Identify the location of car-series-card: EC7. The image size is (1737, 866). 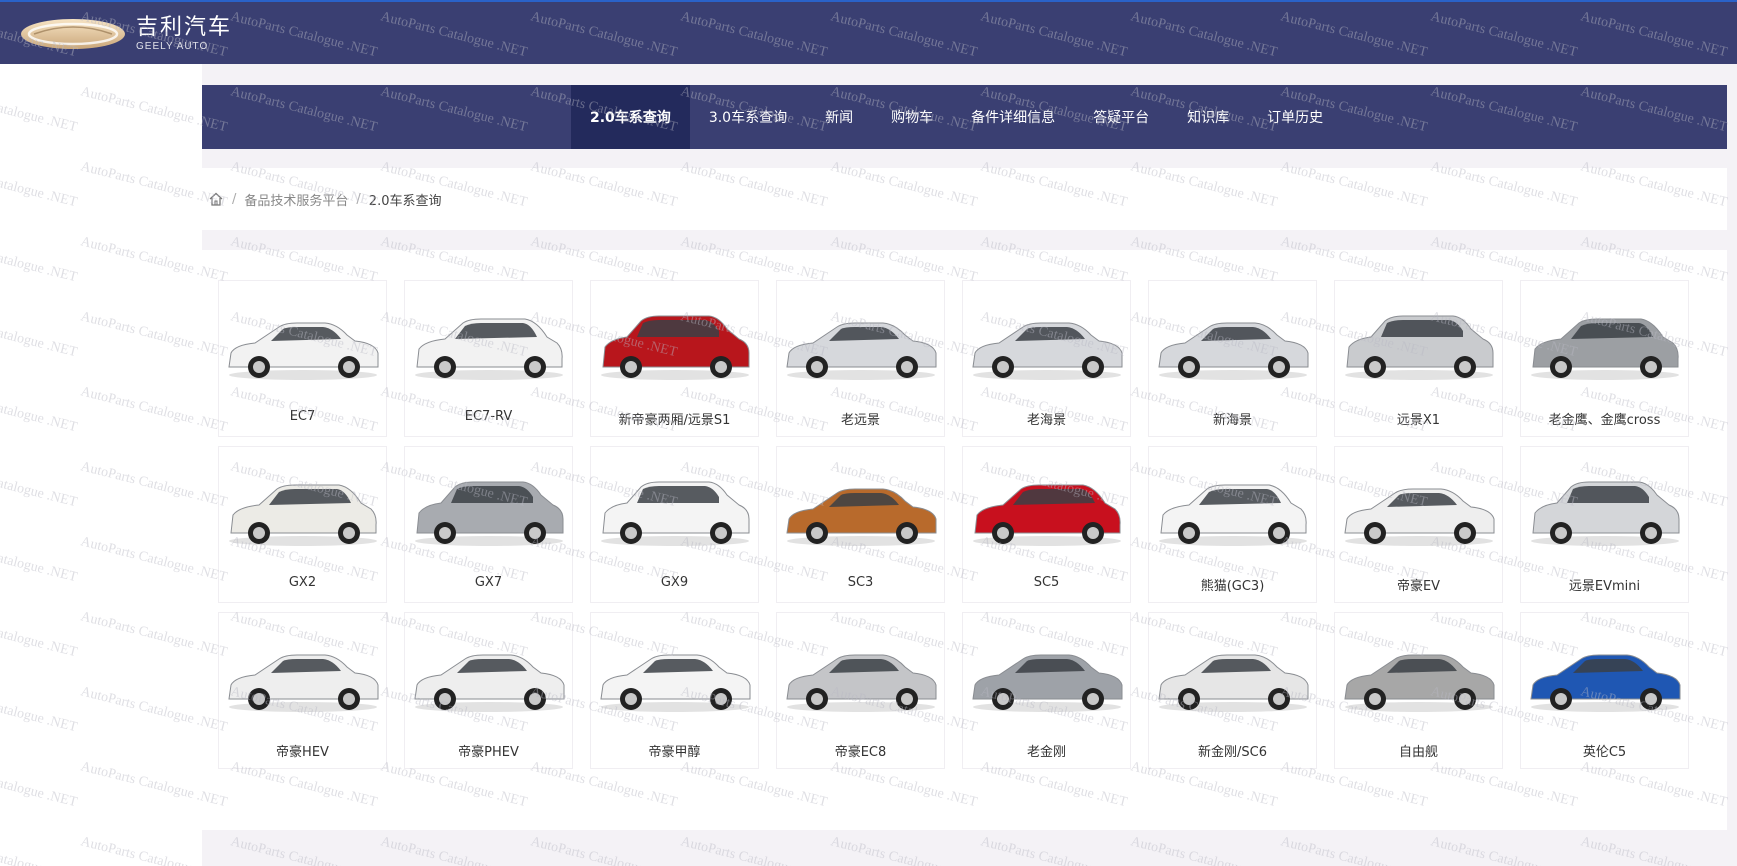
(302, 358).